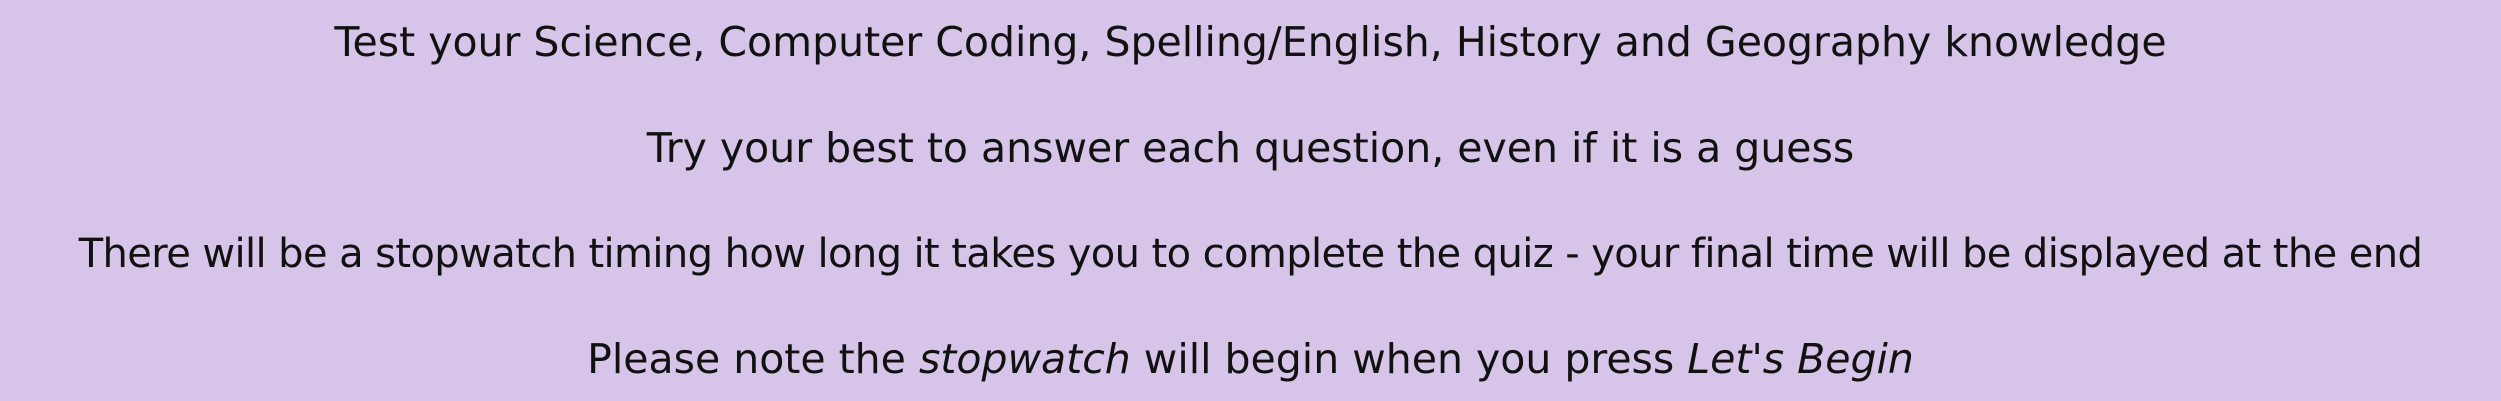  What do you see at coordinates (1800, 359) in the screenshot?
I see `lets-begin-emphasis: Let's Begin` at bounding box center [1800, 359].